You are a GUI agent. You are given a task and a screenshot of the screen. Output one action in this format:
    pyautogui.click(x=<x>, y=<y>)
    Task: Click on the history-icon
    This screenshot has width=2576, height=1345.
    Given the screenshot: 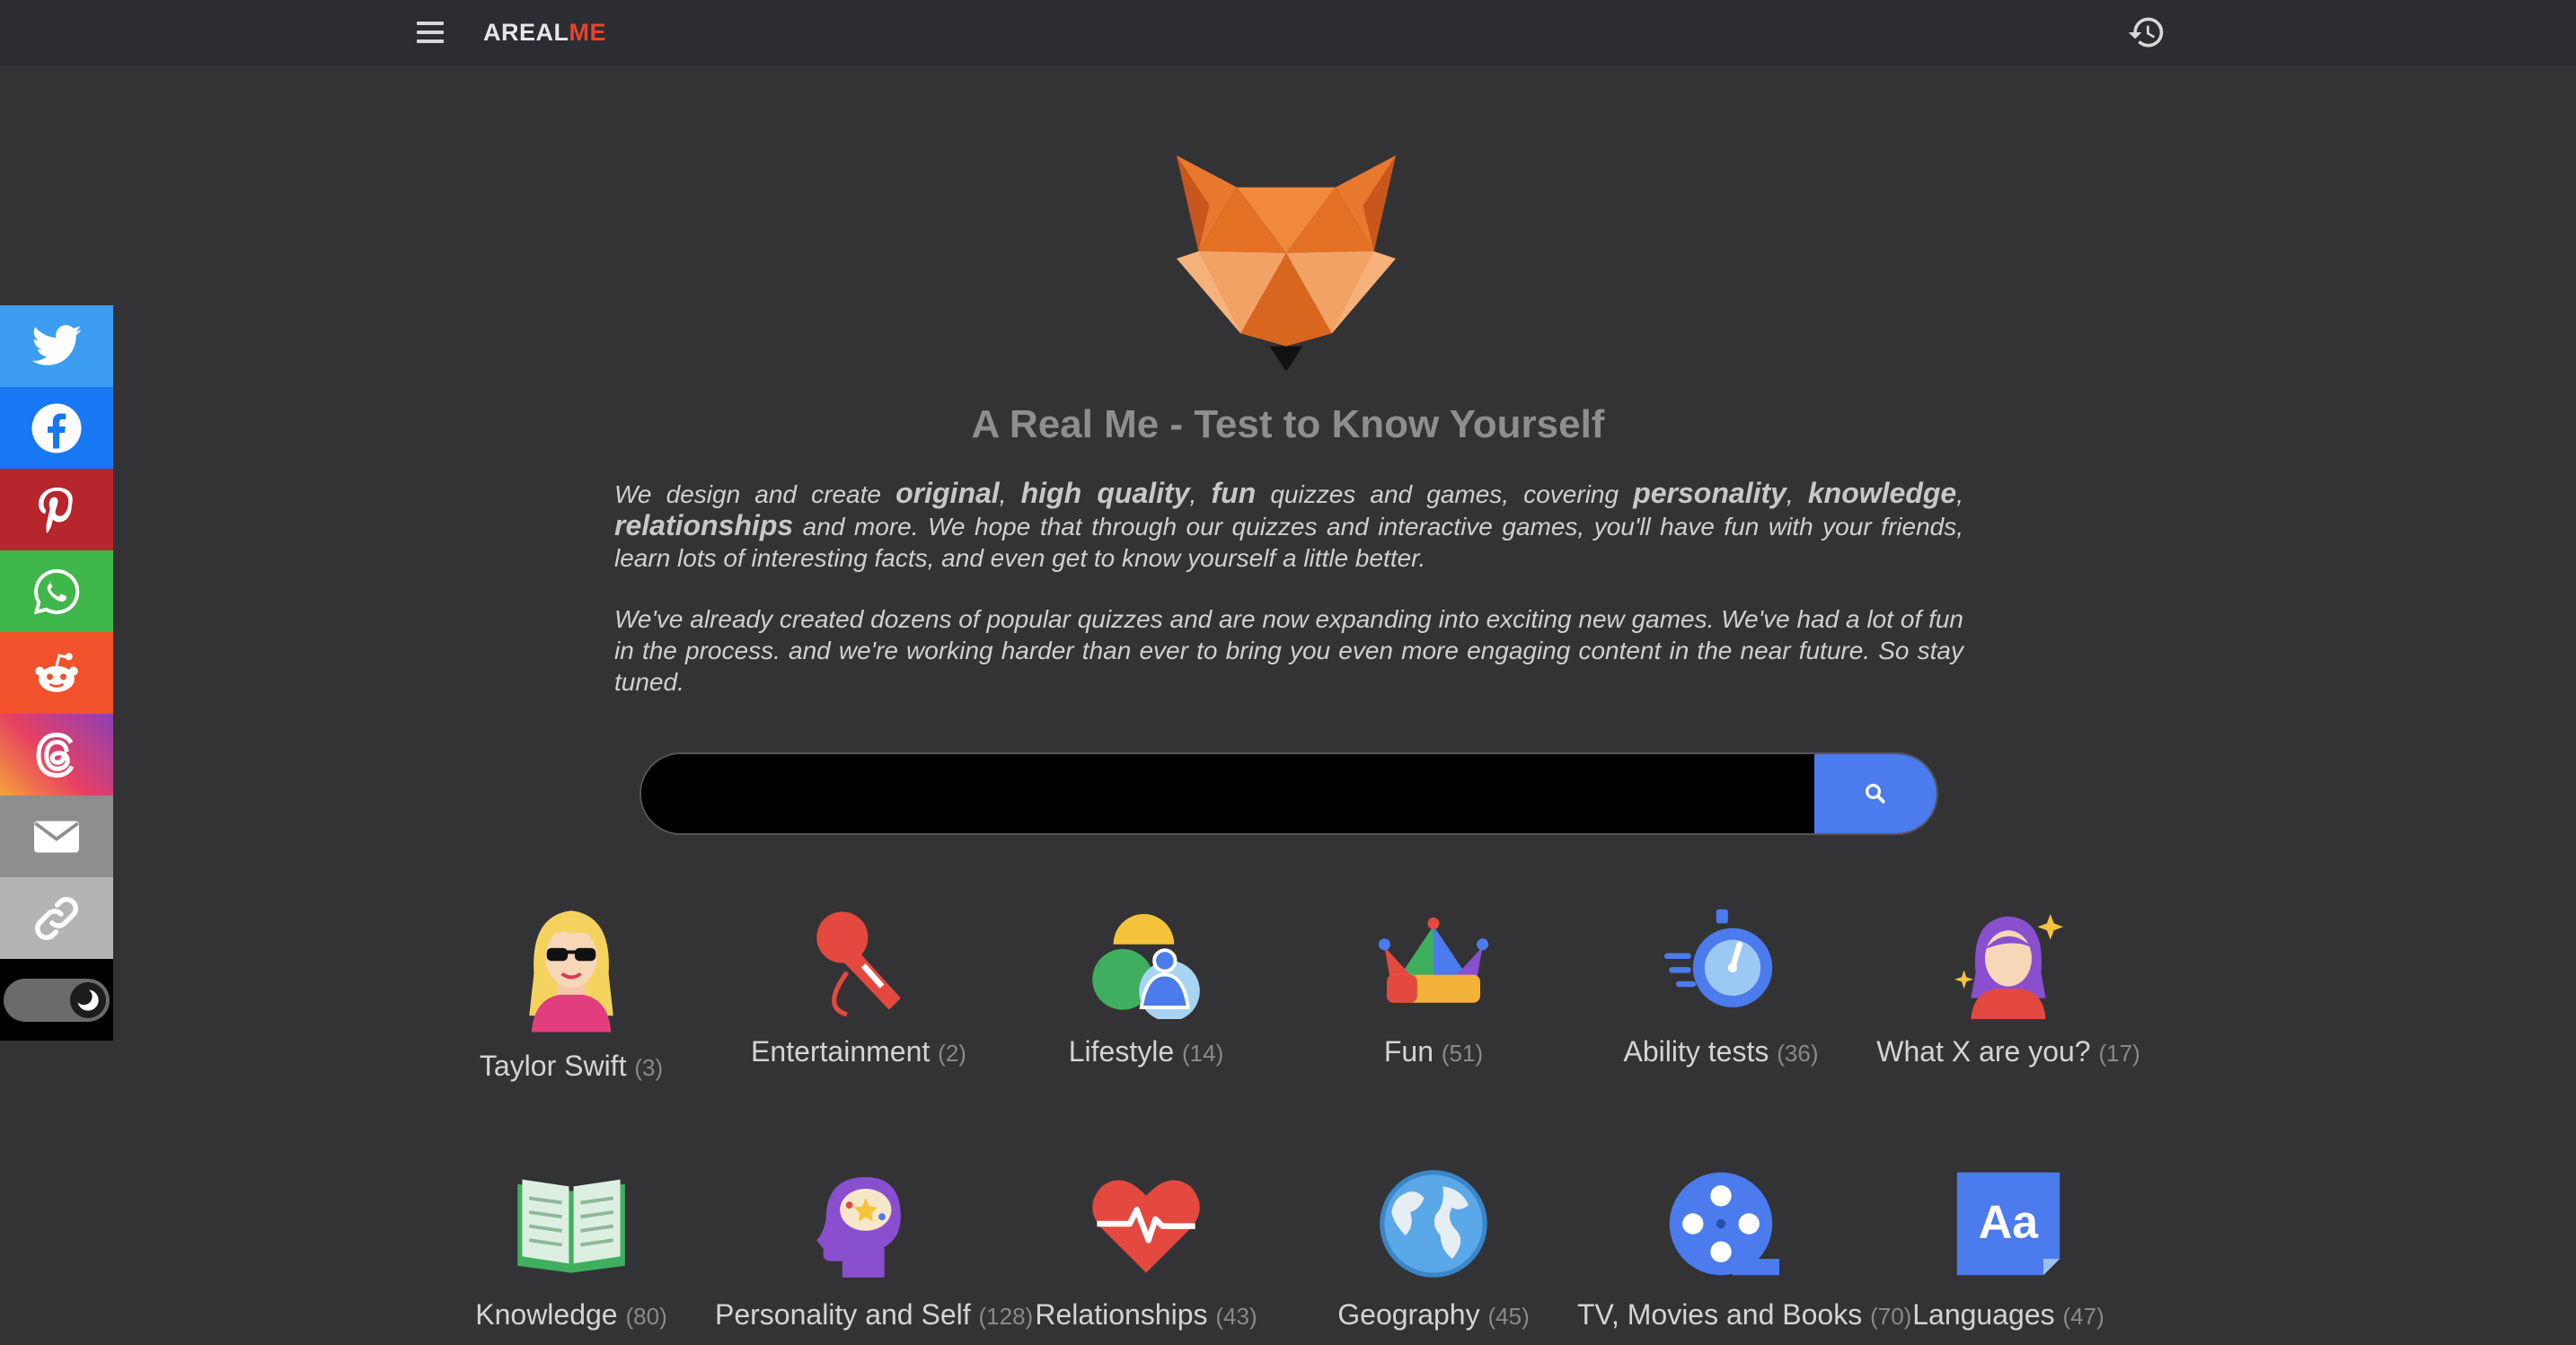 What is the action you would take?
    pyautogui.click(x=2146, y=32)
    